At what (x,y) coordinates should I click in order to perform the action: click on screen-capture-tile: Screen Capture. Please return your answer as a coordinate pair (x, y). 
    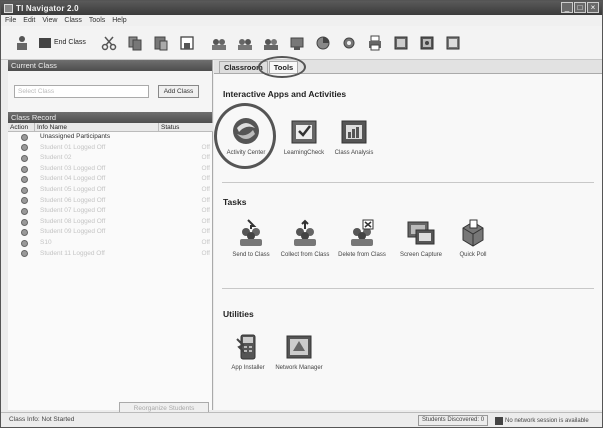
    Looking at the image, I should click on (421, 237).